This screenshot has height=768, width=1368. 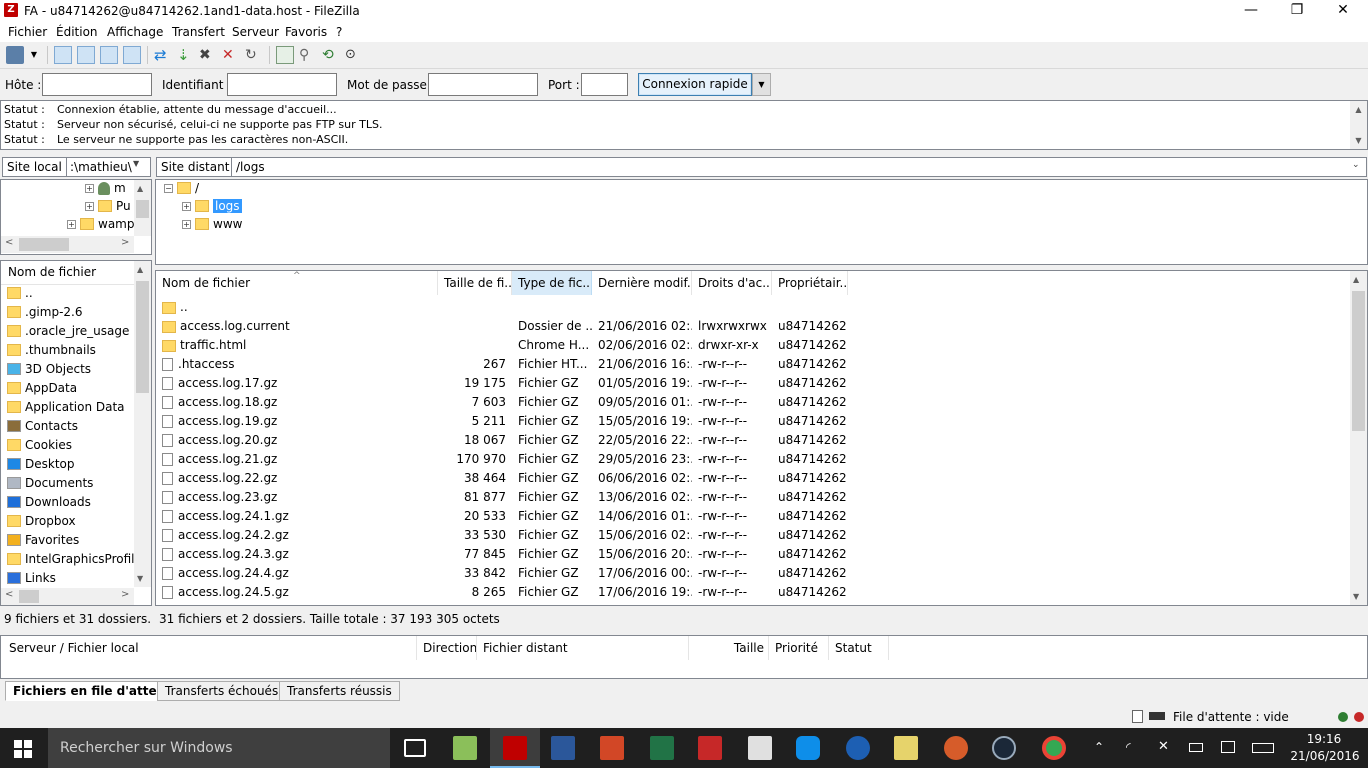 What do you see at coordinates (50, 485) in the screenshot?
I see `local-file-row: Documents` at bounding box center [50, 485].